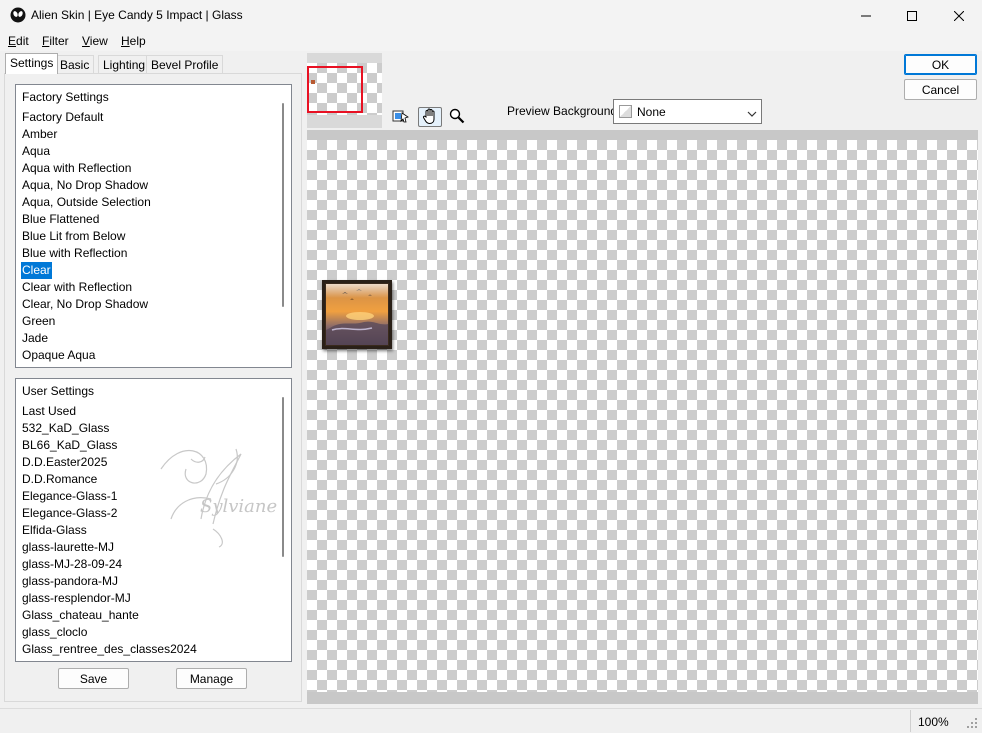 The width and height of the screenshot is (982, 733). Describe the element at coordinates (54, 530) in the screenshot. I see `user-item-elfida-glass: Elfida-Glass` at that location.